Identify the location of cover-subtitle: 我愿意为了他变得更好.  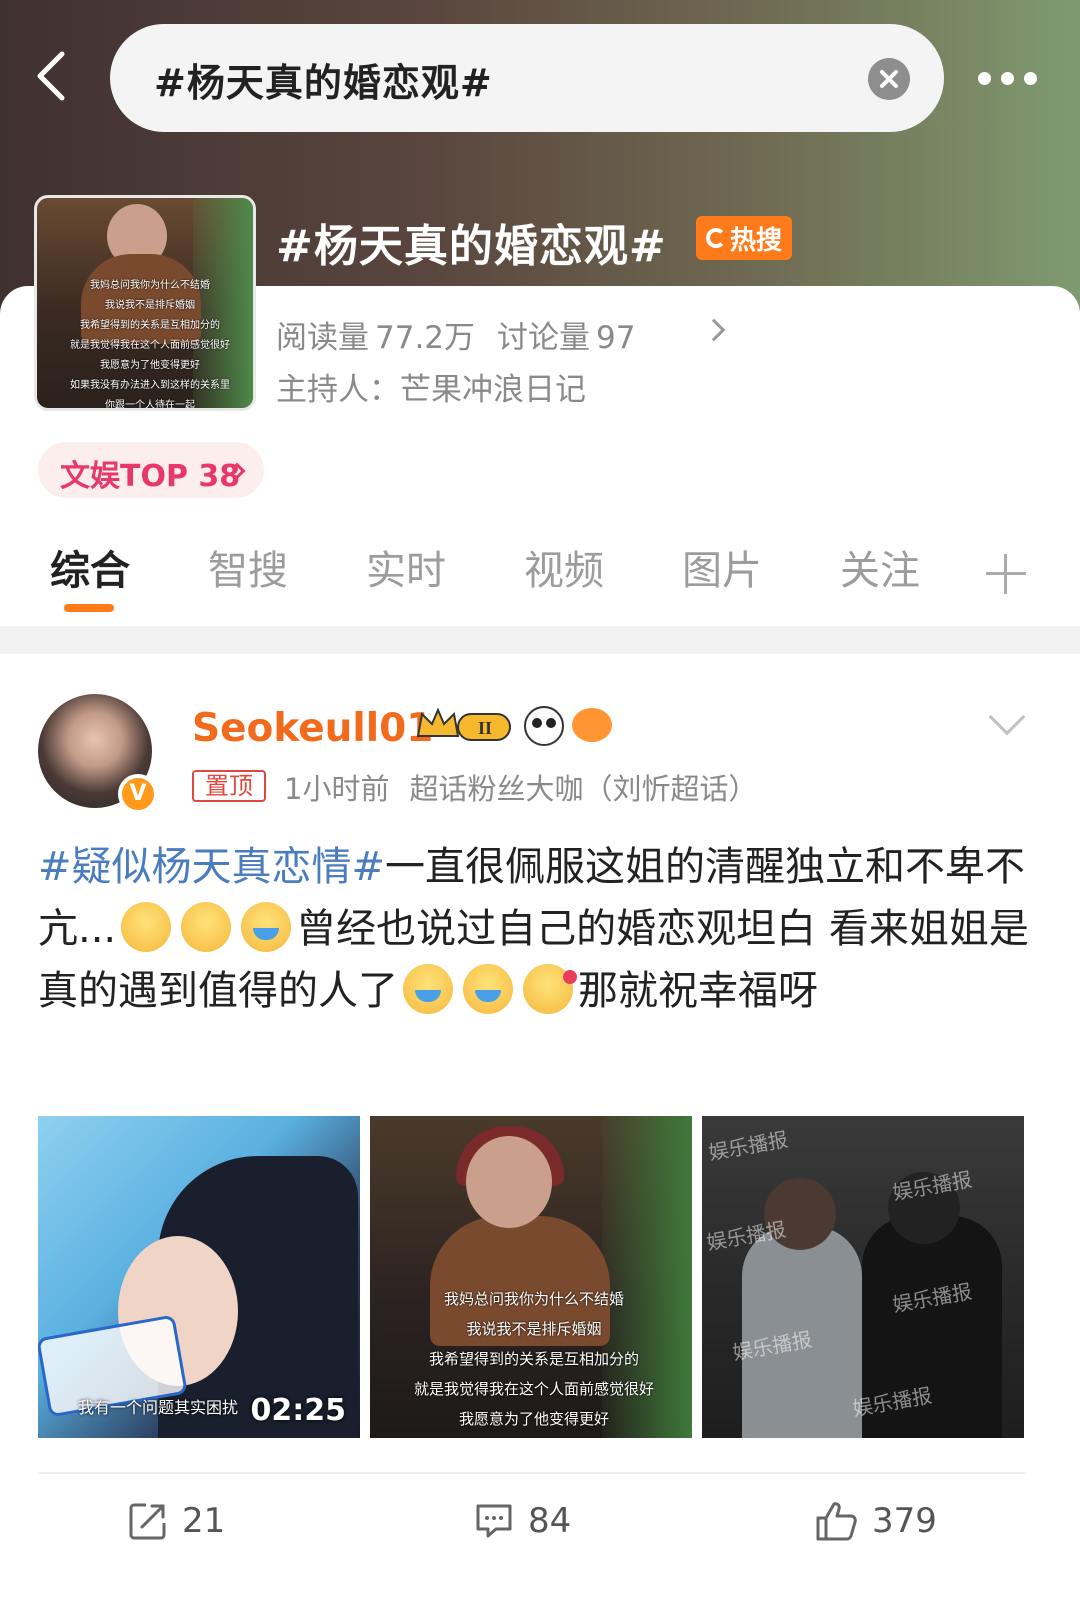
(150, 365).